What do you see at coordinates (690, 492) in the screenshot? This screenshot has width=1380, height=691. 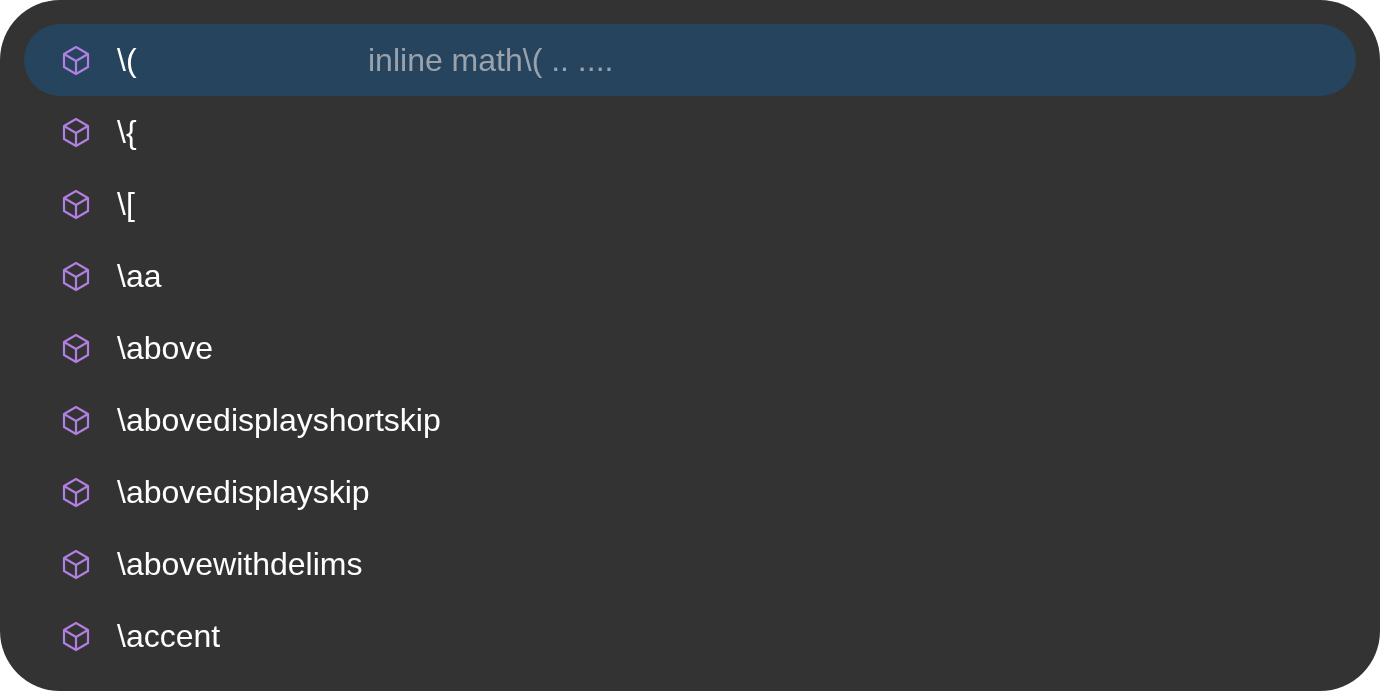 I see `suggestion-item: \abovedisplayskip` at bounding box center [690, 492].